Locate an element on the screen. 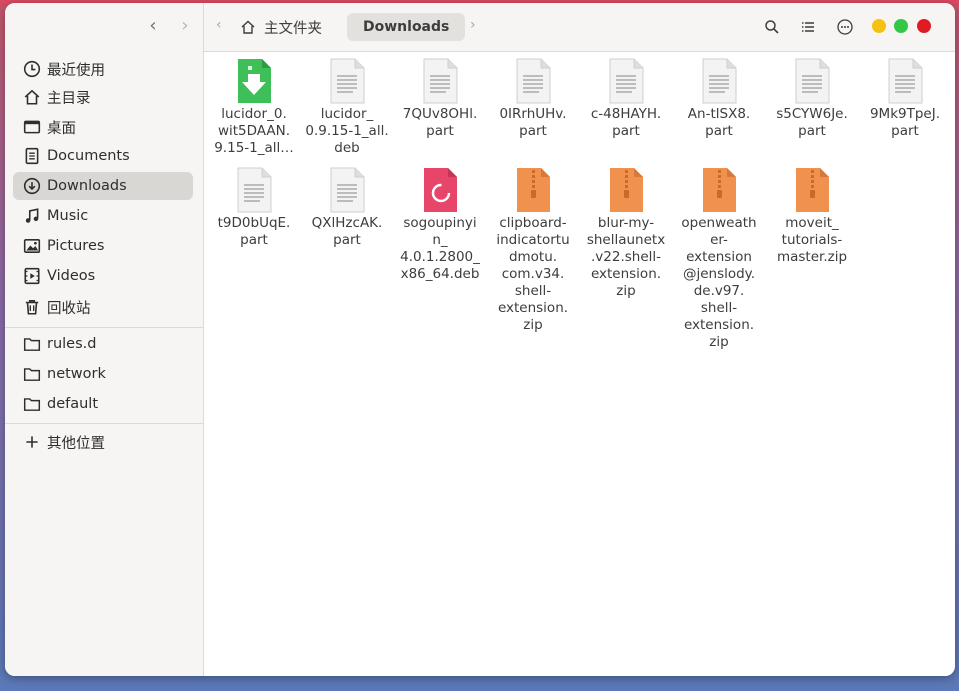  file-item: 0IRrhUHv. part is located at coordinates (533, 98).